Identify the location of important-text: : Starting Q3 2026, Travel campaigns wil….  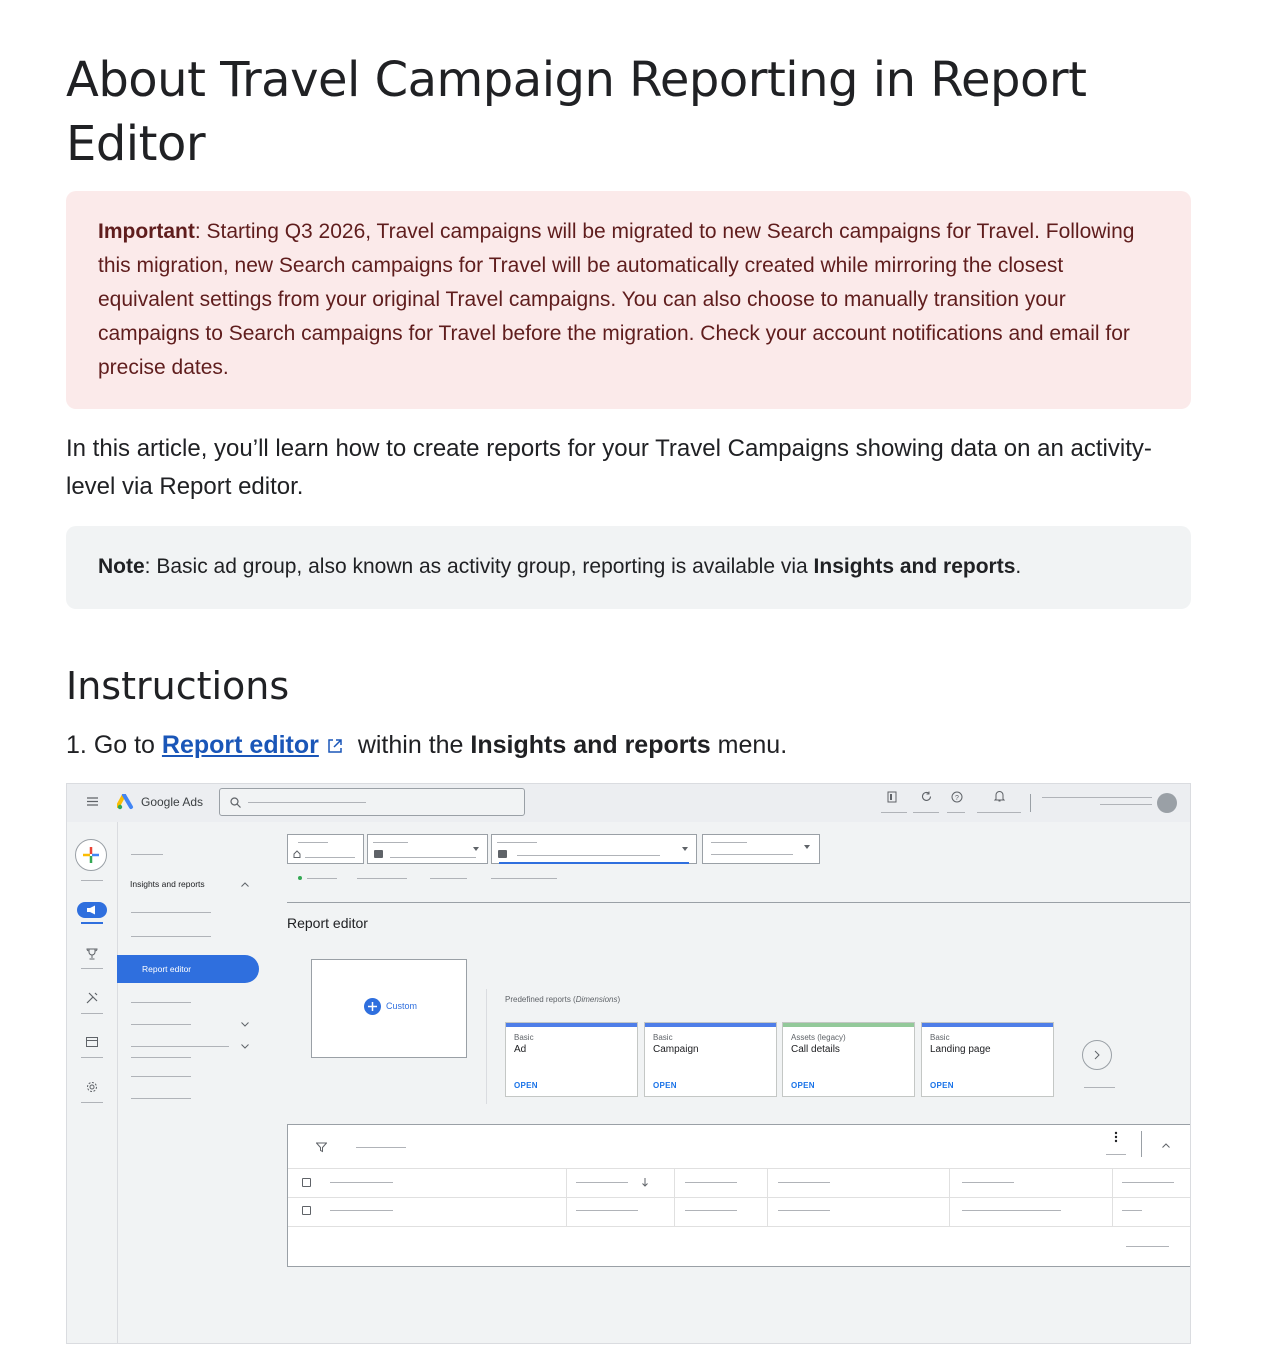
(616, 299).